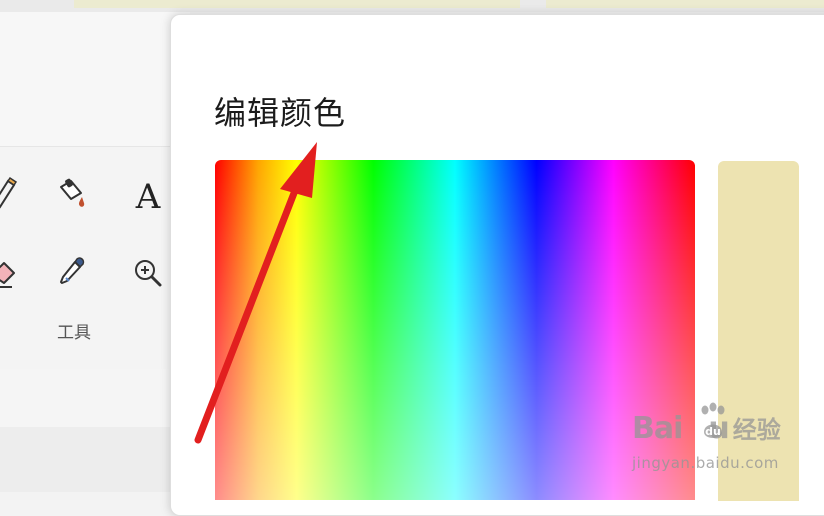 This screenshot has width=824, height=516. I want to click on svg-text: du, so click(713, 431).